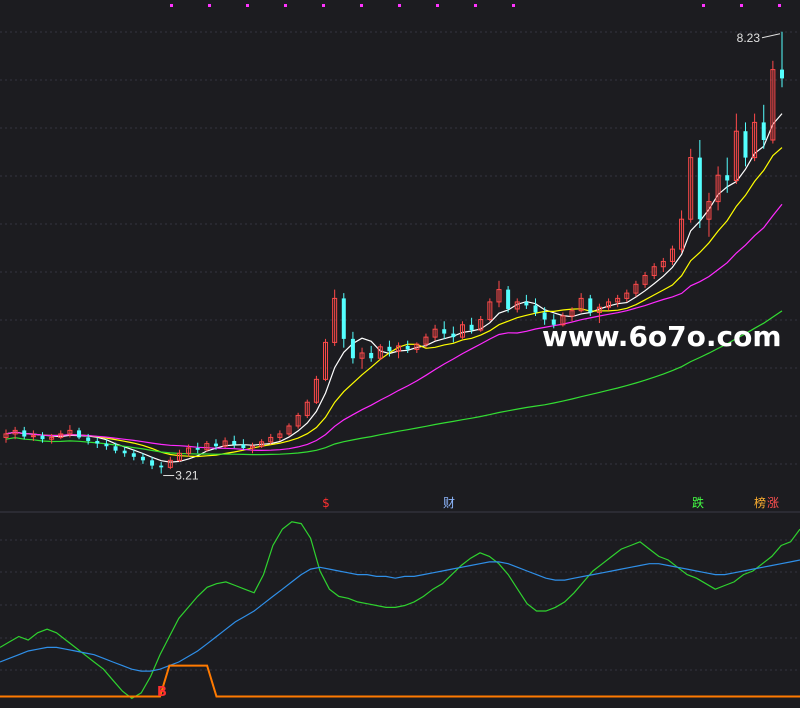  What do you see at coordinates (698, 502) in the screenshot?
I see `event-marker: 跌` at bounding box center [698, 502].